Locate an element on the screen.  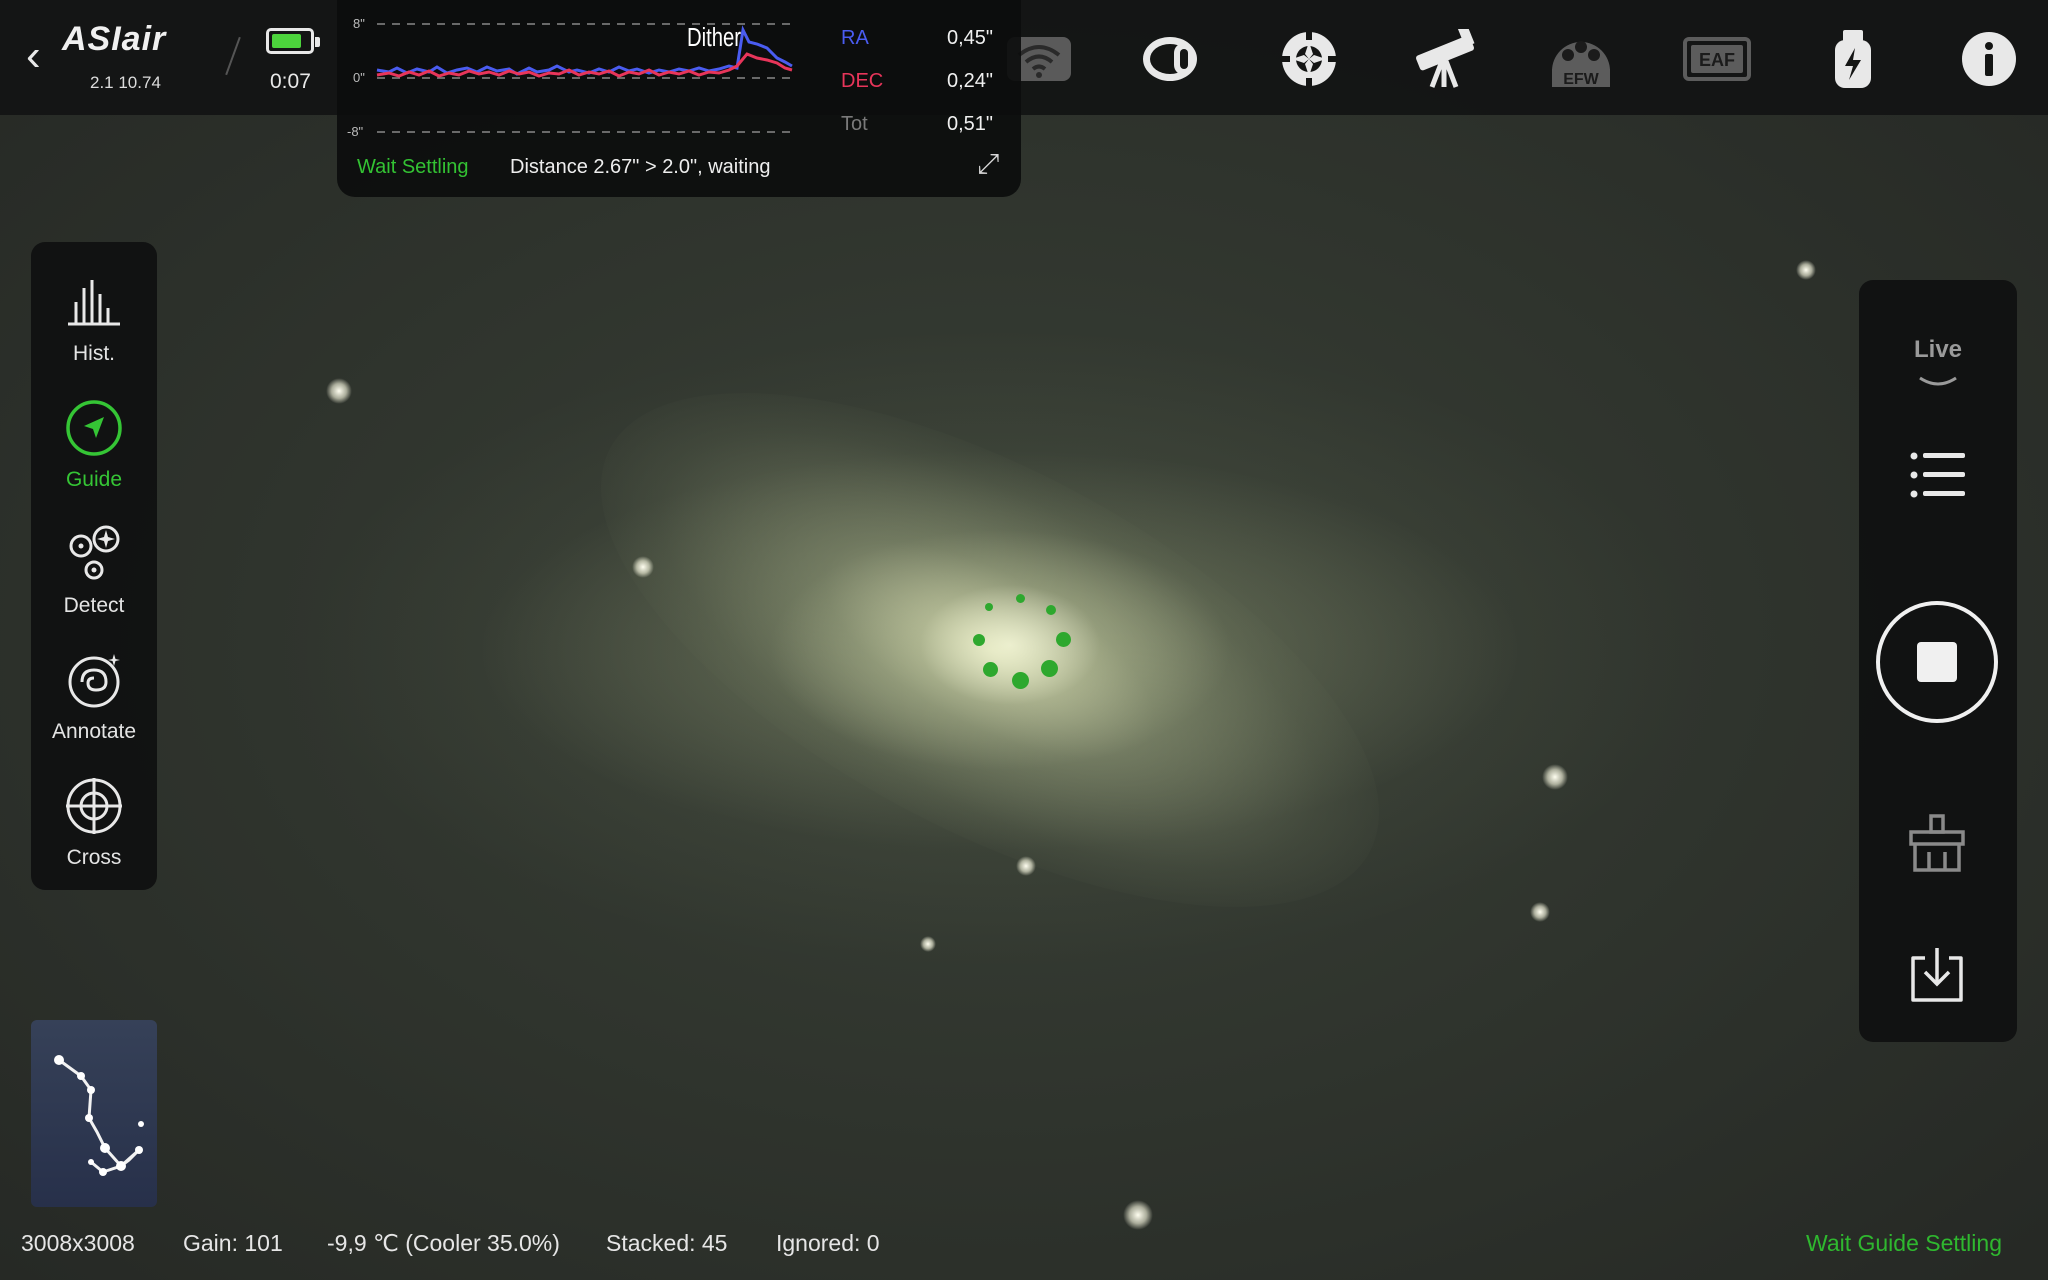
tool-cross: Cross is located at coordinates (94, 826).